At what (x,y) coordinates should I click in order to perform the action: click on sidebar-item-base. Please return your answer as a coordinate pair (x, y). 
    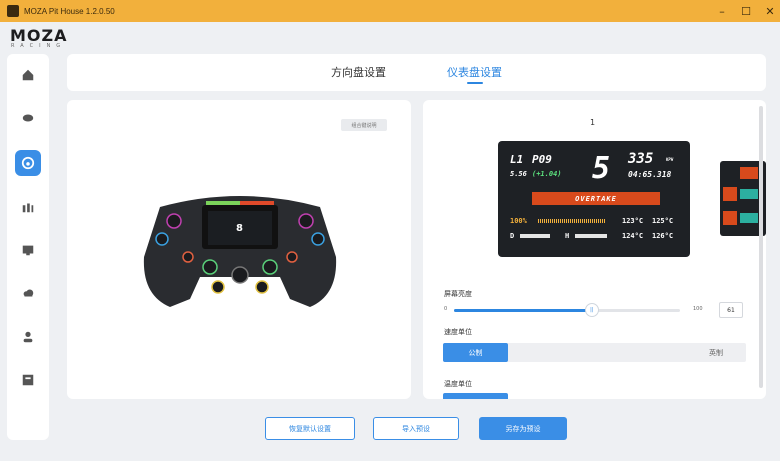
    Looking at the image, I should click on (28, 118).